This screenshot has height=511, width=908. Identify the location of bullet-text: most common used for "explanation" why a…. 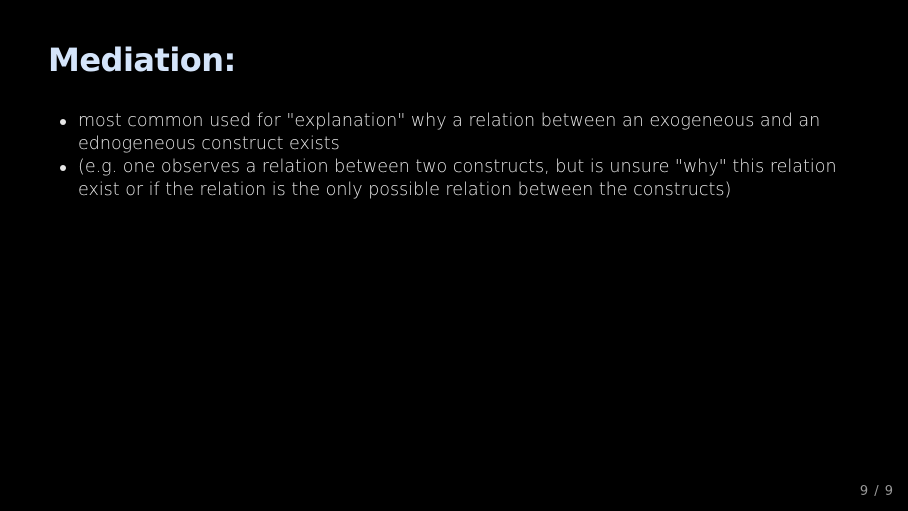
(449, 132).